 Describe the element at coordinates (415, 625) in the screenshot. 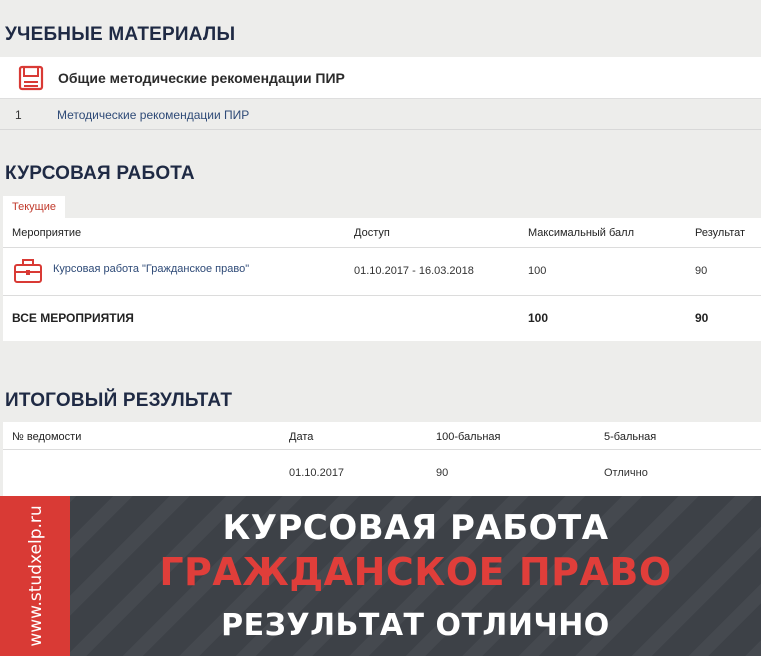

I see `banner-line-3: РЕЗУЛЬТАТ ОТЛИЧНО` at that location.